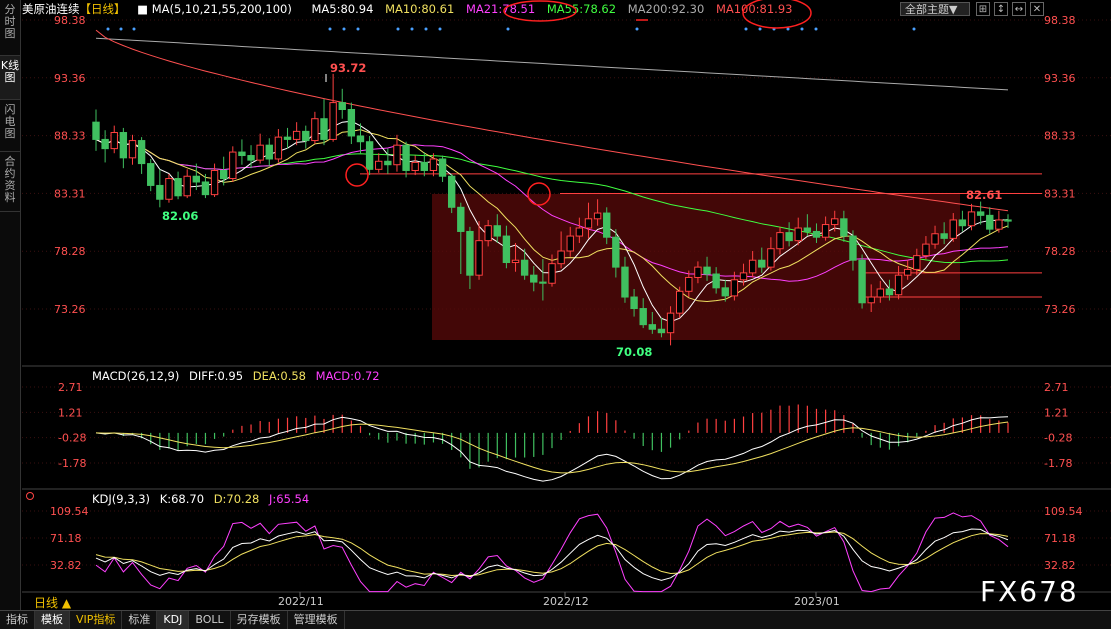 This screenshot has height=629, width=1111. Describe the element at coordinates (348, 68) in the screenshot. I see `high-label: 93.72` at that location.